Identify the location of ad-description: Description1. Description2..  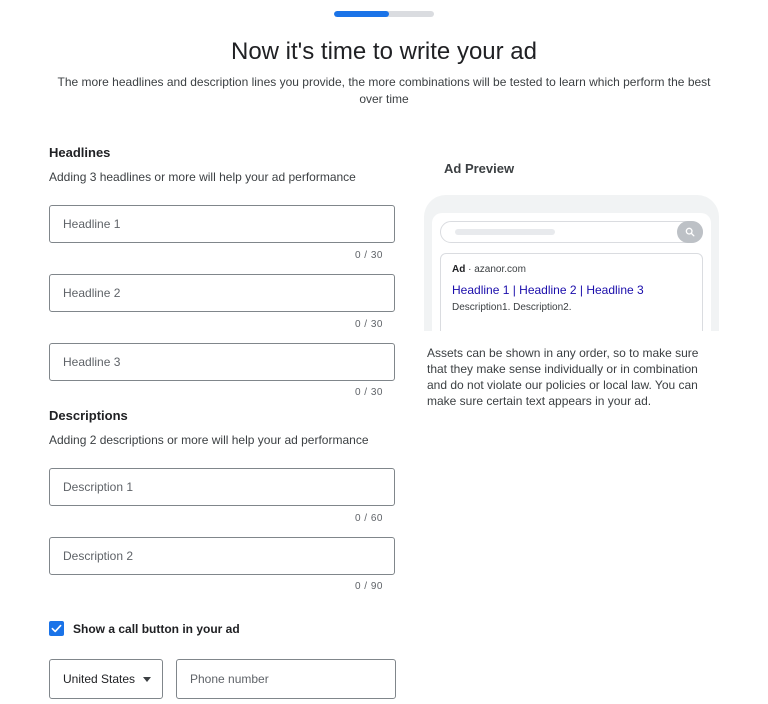
(512, 307).